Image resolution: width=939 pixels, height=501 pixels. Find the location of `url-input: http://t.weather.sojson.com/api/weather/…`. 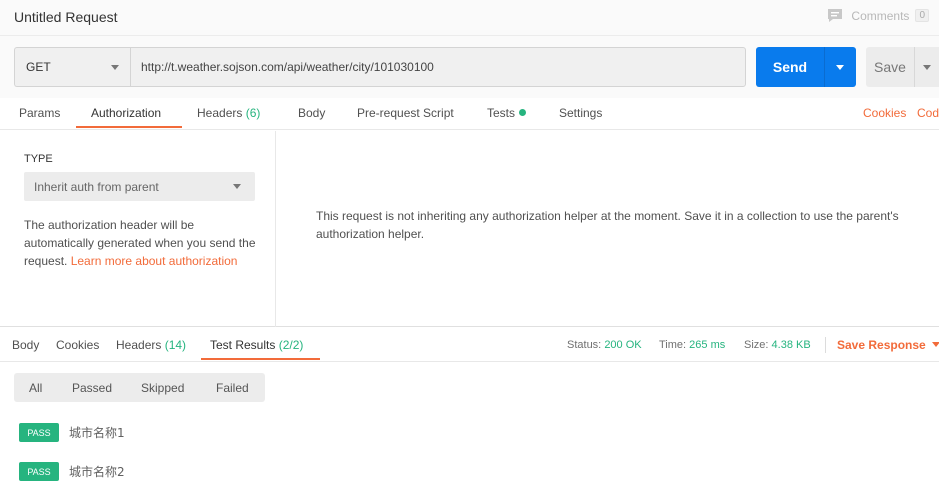

url-input: http://t.weather.sojson.com/api/weather/… is located at coordinates (438, 67).